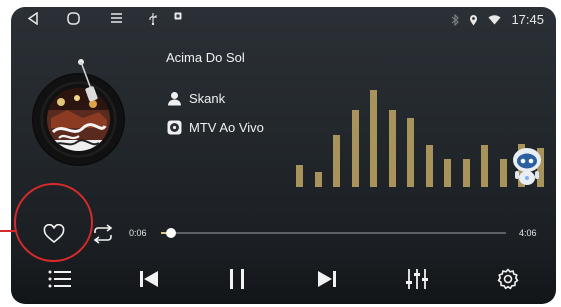 Image resolution: width=561 pixels, height=307 pixels. I want to click on total-time: 4:06, so click(528, 233).